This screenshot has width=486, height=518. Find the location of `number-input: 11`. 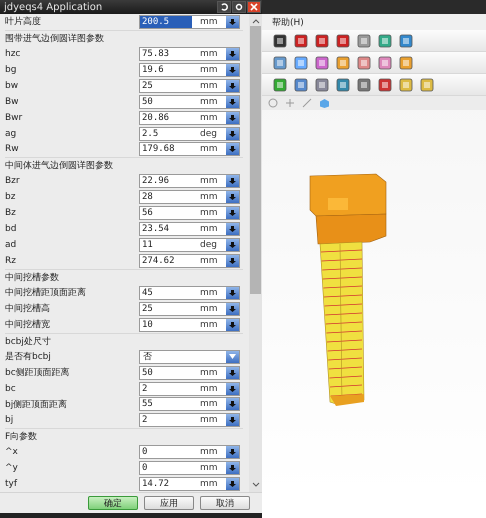

number-input: 11 is located at coordinates (166, 245).